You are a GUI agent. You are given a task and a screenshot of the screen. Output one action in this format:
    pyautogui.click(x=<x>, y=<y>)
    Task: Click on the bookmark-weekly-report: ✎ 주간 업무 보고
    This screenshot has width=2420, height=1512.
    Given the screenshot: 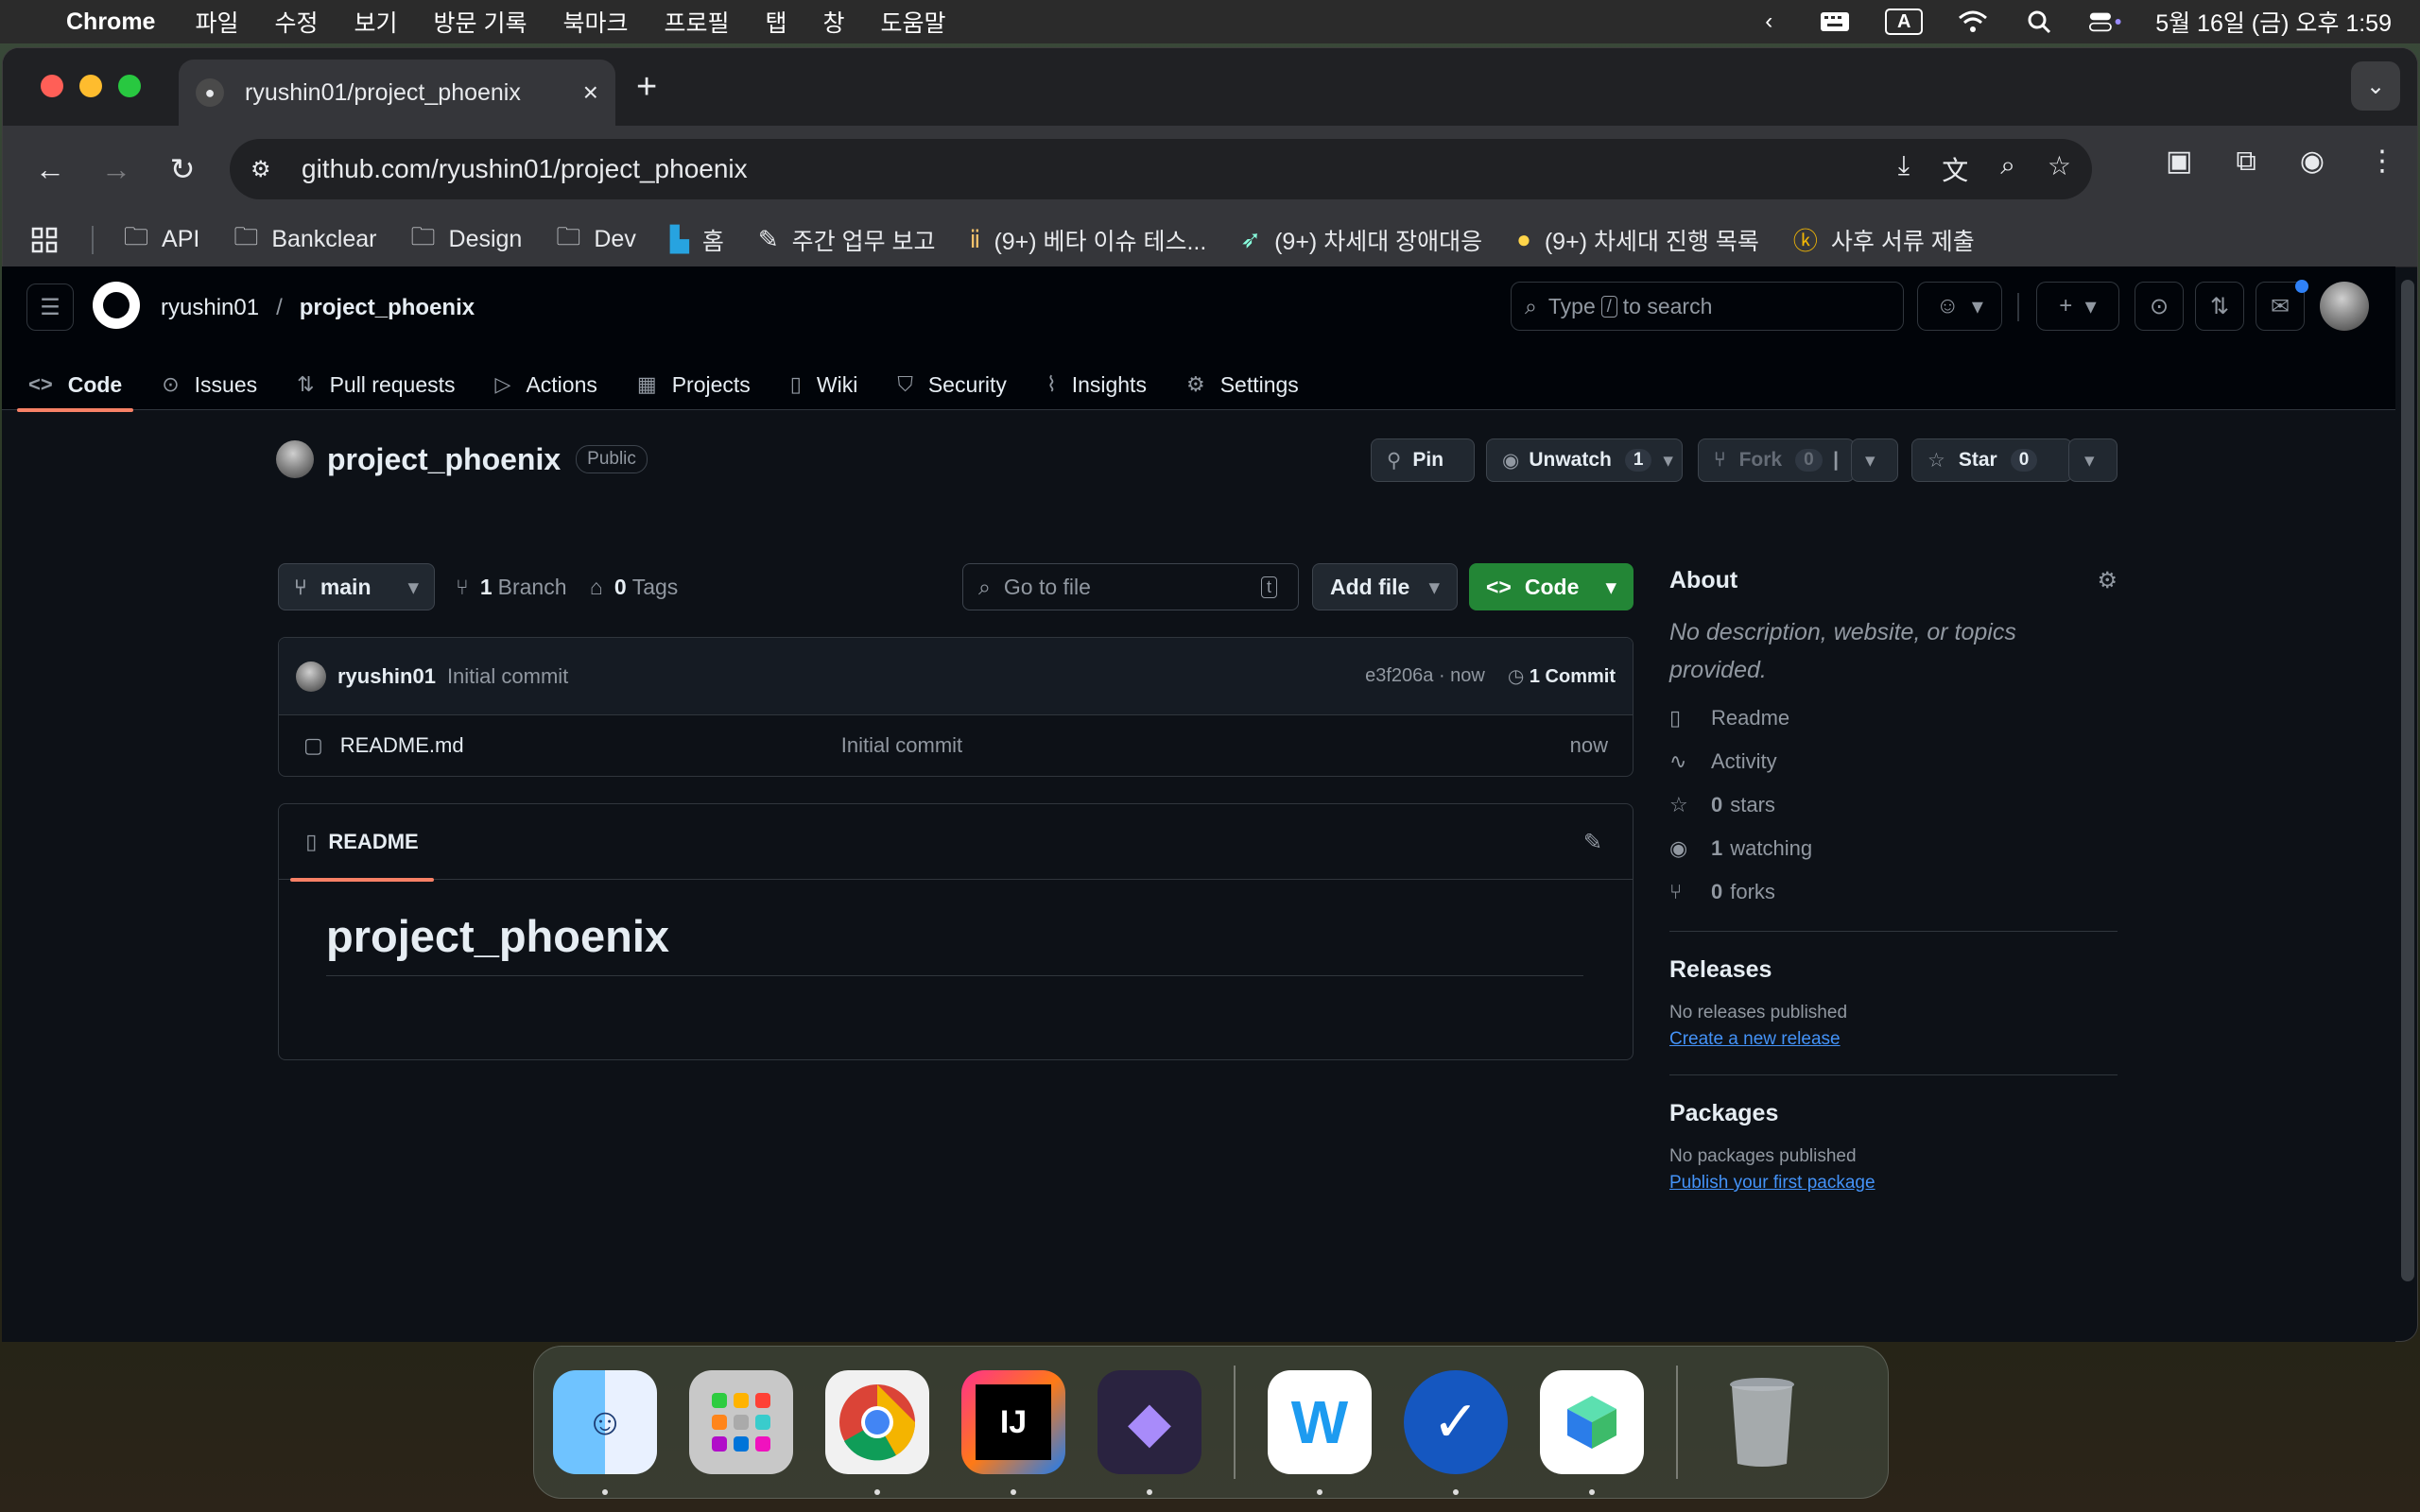 What is the action you would take?
    pyautogui.click(x=847, y=240)
    